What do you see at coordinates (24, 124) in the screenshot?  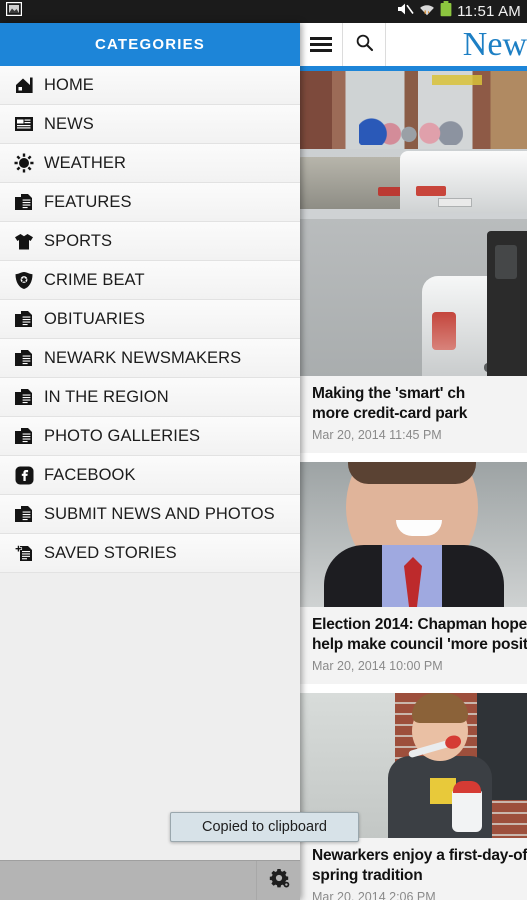 I see `newspaper-icon` at bounding box center [24, 124].